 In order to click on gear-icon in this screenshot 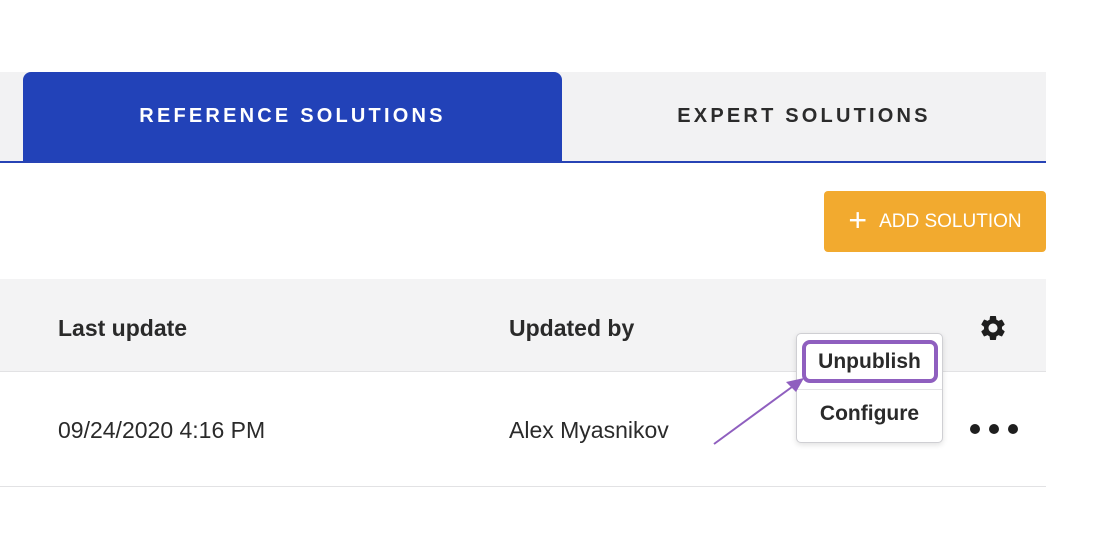, I will do `click(993, 328)`.